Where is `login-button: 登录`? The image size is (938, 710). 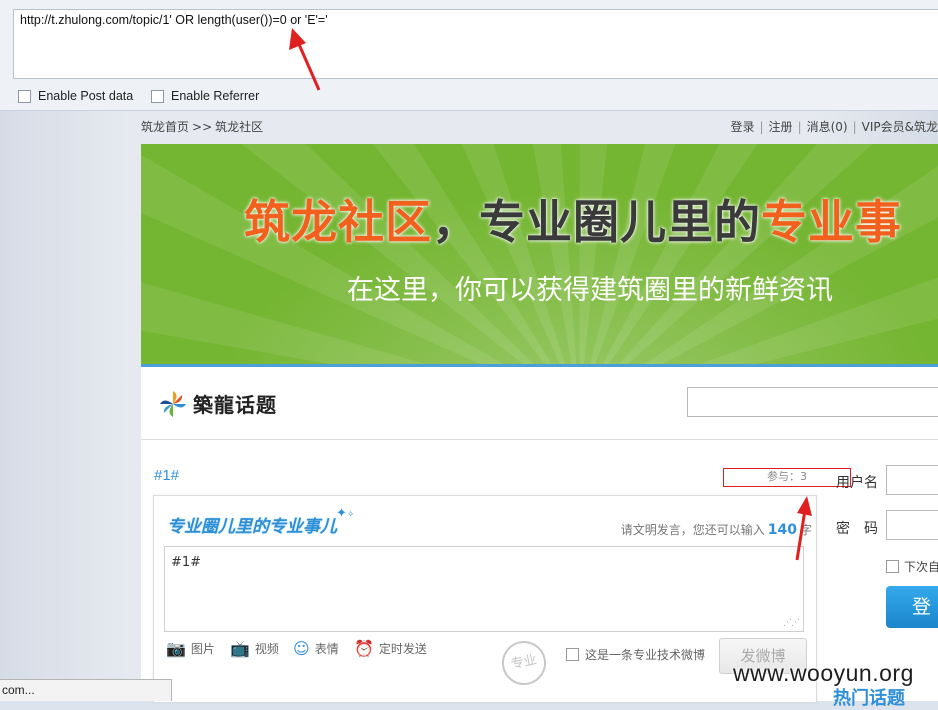 login-button: 登录 is located at coordinates (912, 623).